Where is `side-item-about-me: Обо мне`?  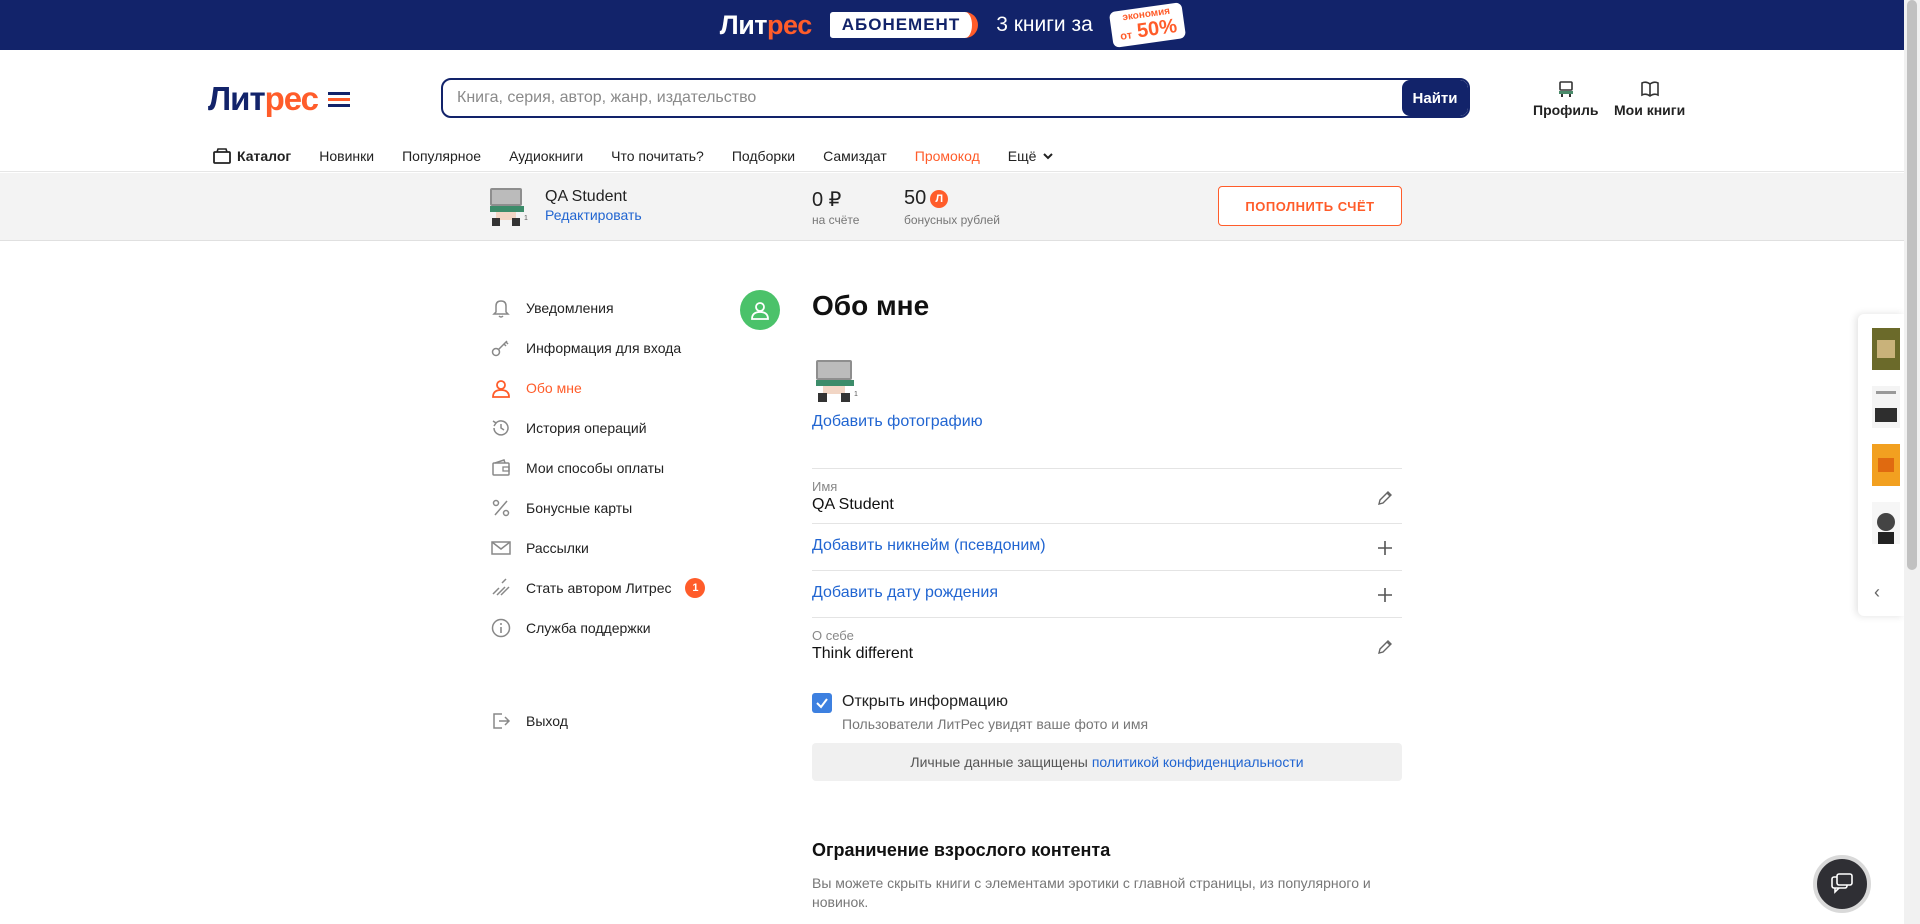 side-item-about-me: Обо мне is located at coordinates (610, 388).